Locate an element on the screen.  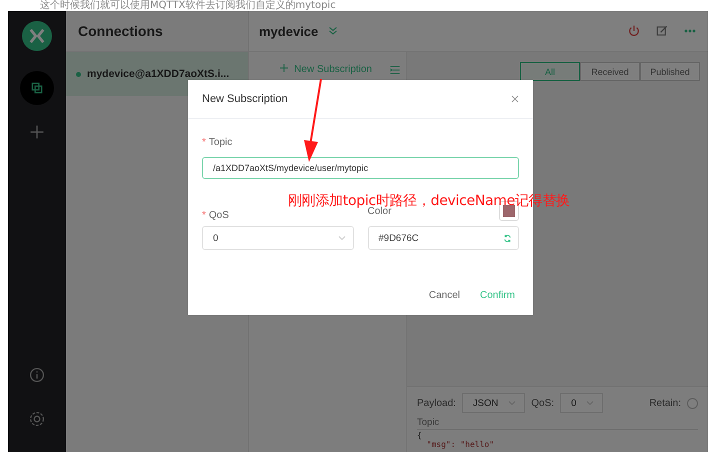
status-dot is located at coordinates (78, 74).